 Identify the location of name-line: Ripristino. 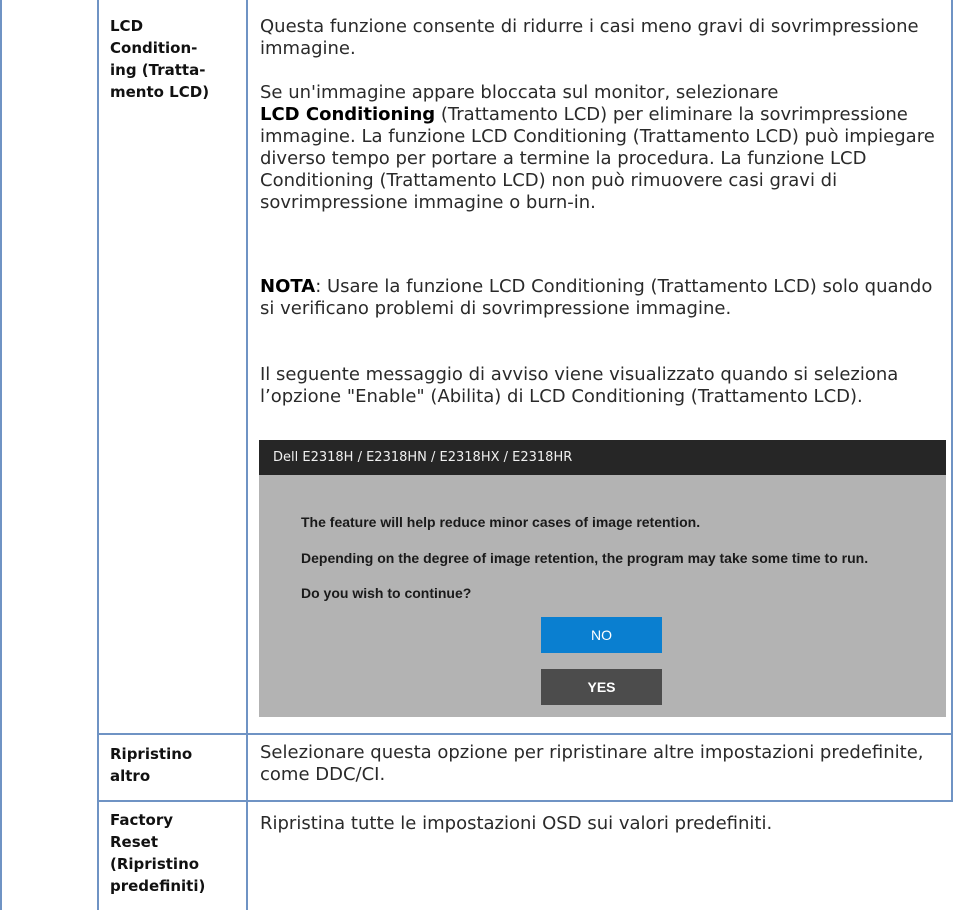
(151, 754).